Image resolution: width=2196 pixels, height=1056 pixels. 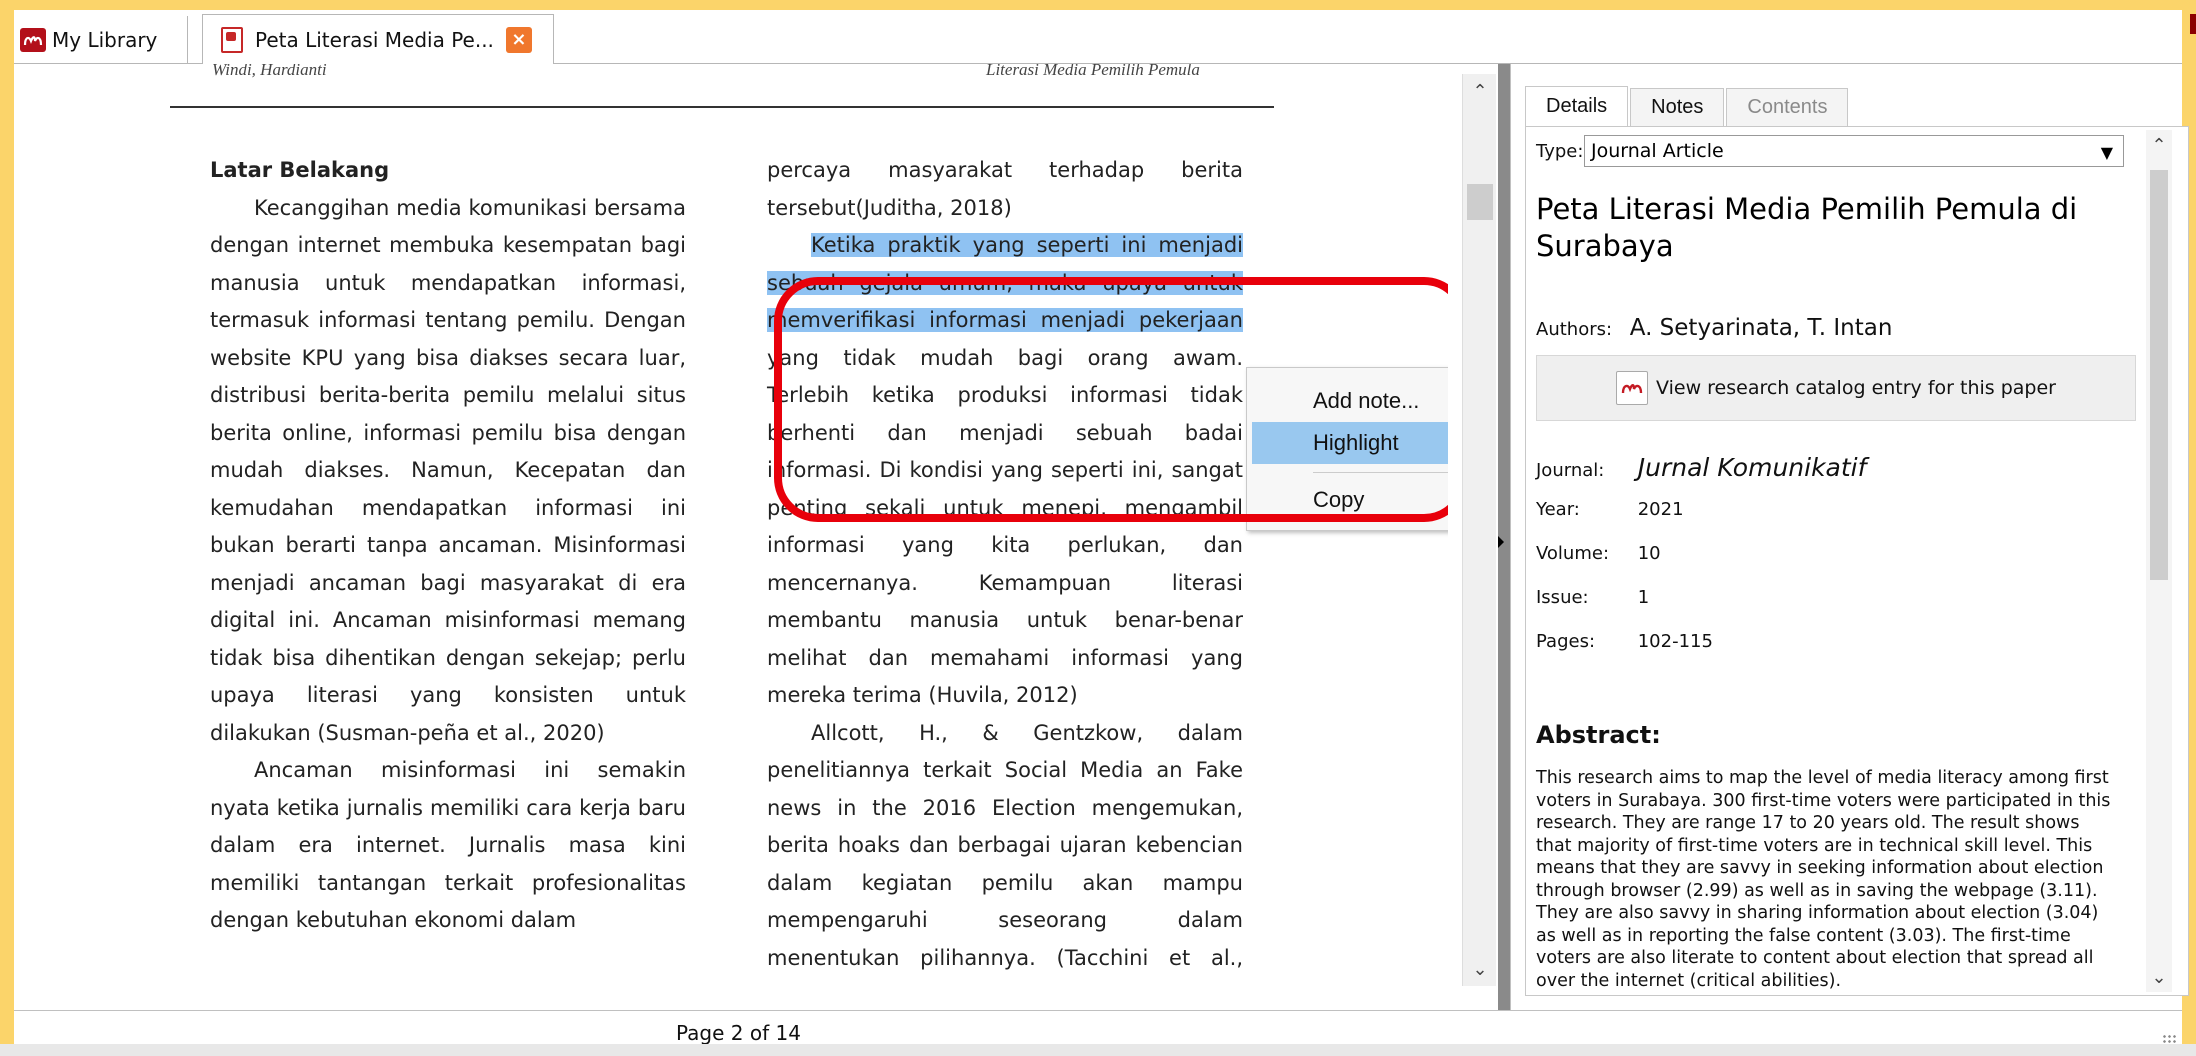 I want to click on tab-label: My Library, so click(x=105, y=40).